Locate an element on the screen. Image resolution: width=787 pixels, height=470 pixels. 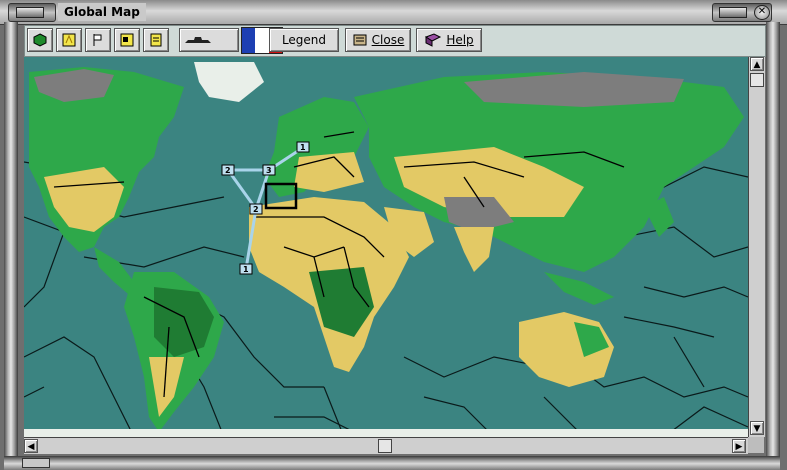
flag-icon is located at coordinates (97, 40).